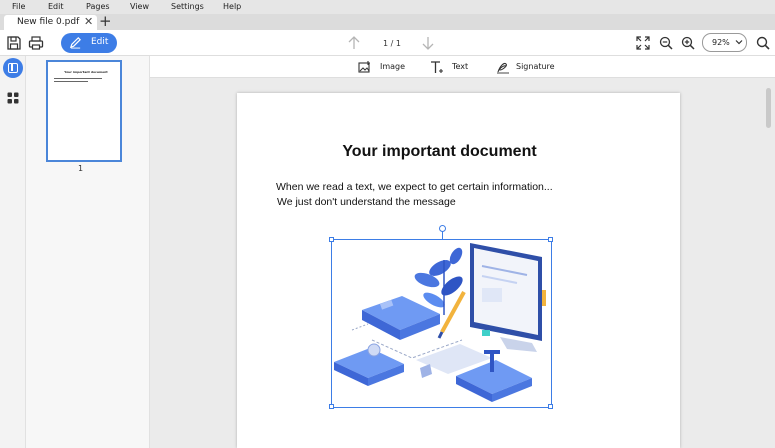  What do you see at coordinates (88, 21) in the screenshot?
I see `tab-close-icon: ✕` at bounding box center [88, 21].